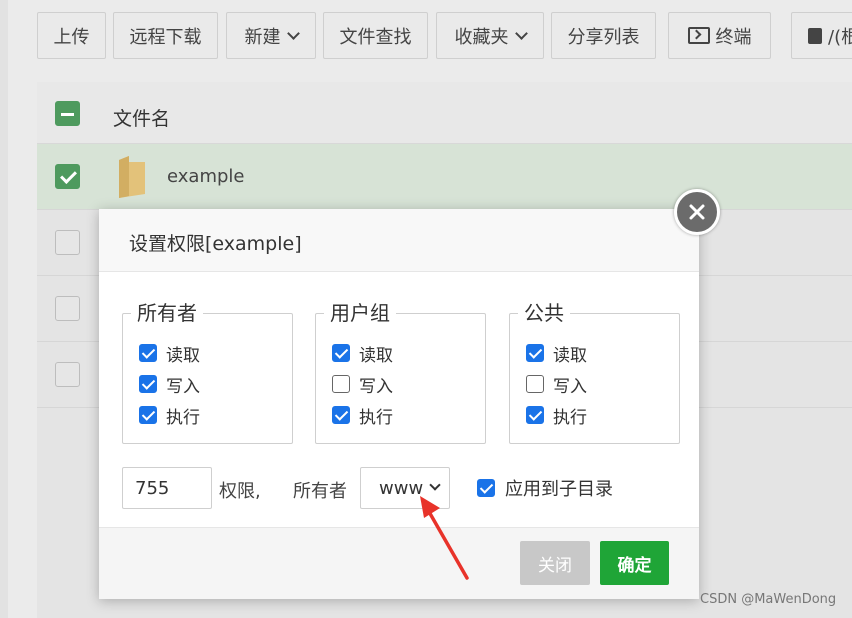 Image resolution: width=852 pixels, height=618 pixels. What do you see at coordinates (320, 491) in the screenshot?
I see `owner-label: 所有者` at bounding box center [320, 491].